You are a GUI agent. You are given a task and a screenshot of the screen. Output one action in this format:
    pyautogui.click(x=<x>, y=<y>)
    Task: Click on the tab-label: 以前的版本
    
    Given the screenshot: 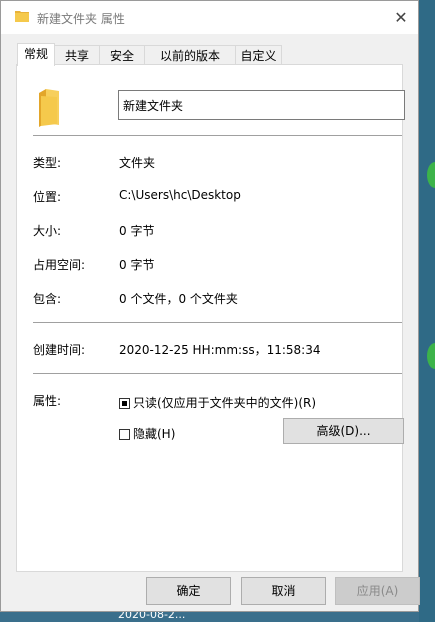 What is the action you would take?
    pyautogui.click(x=189, y=56)
    